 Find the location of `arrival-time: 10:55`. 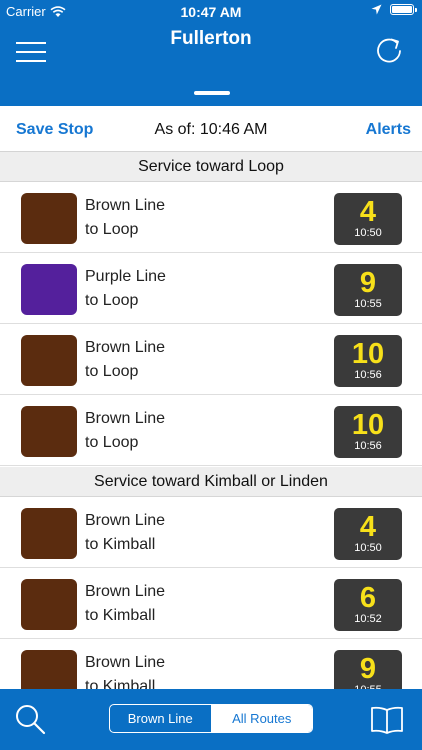

arrival-time: 10:55 is located at coordinates (368, 304).